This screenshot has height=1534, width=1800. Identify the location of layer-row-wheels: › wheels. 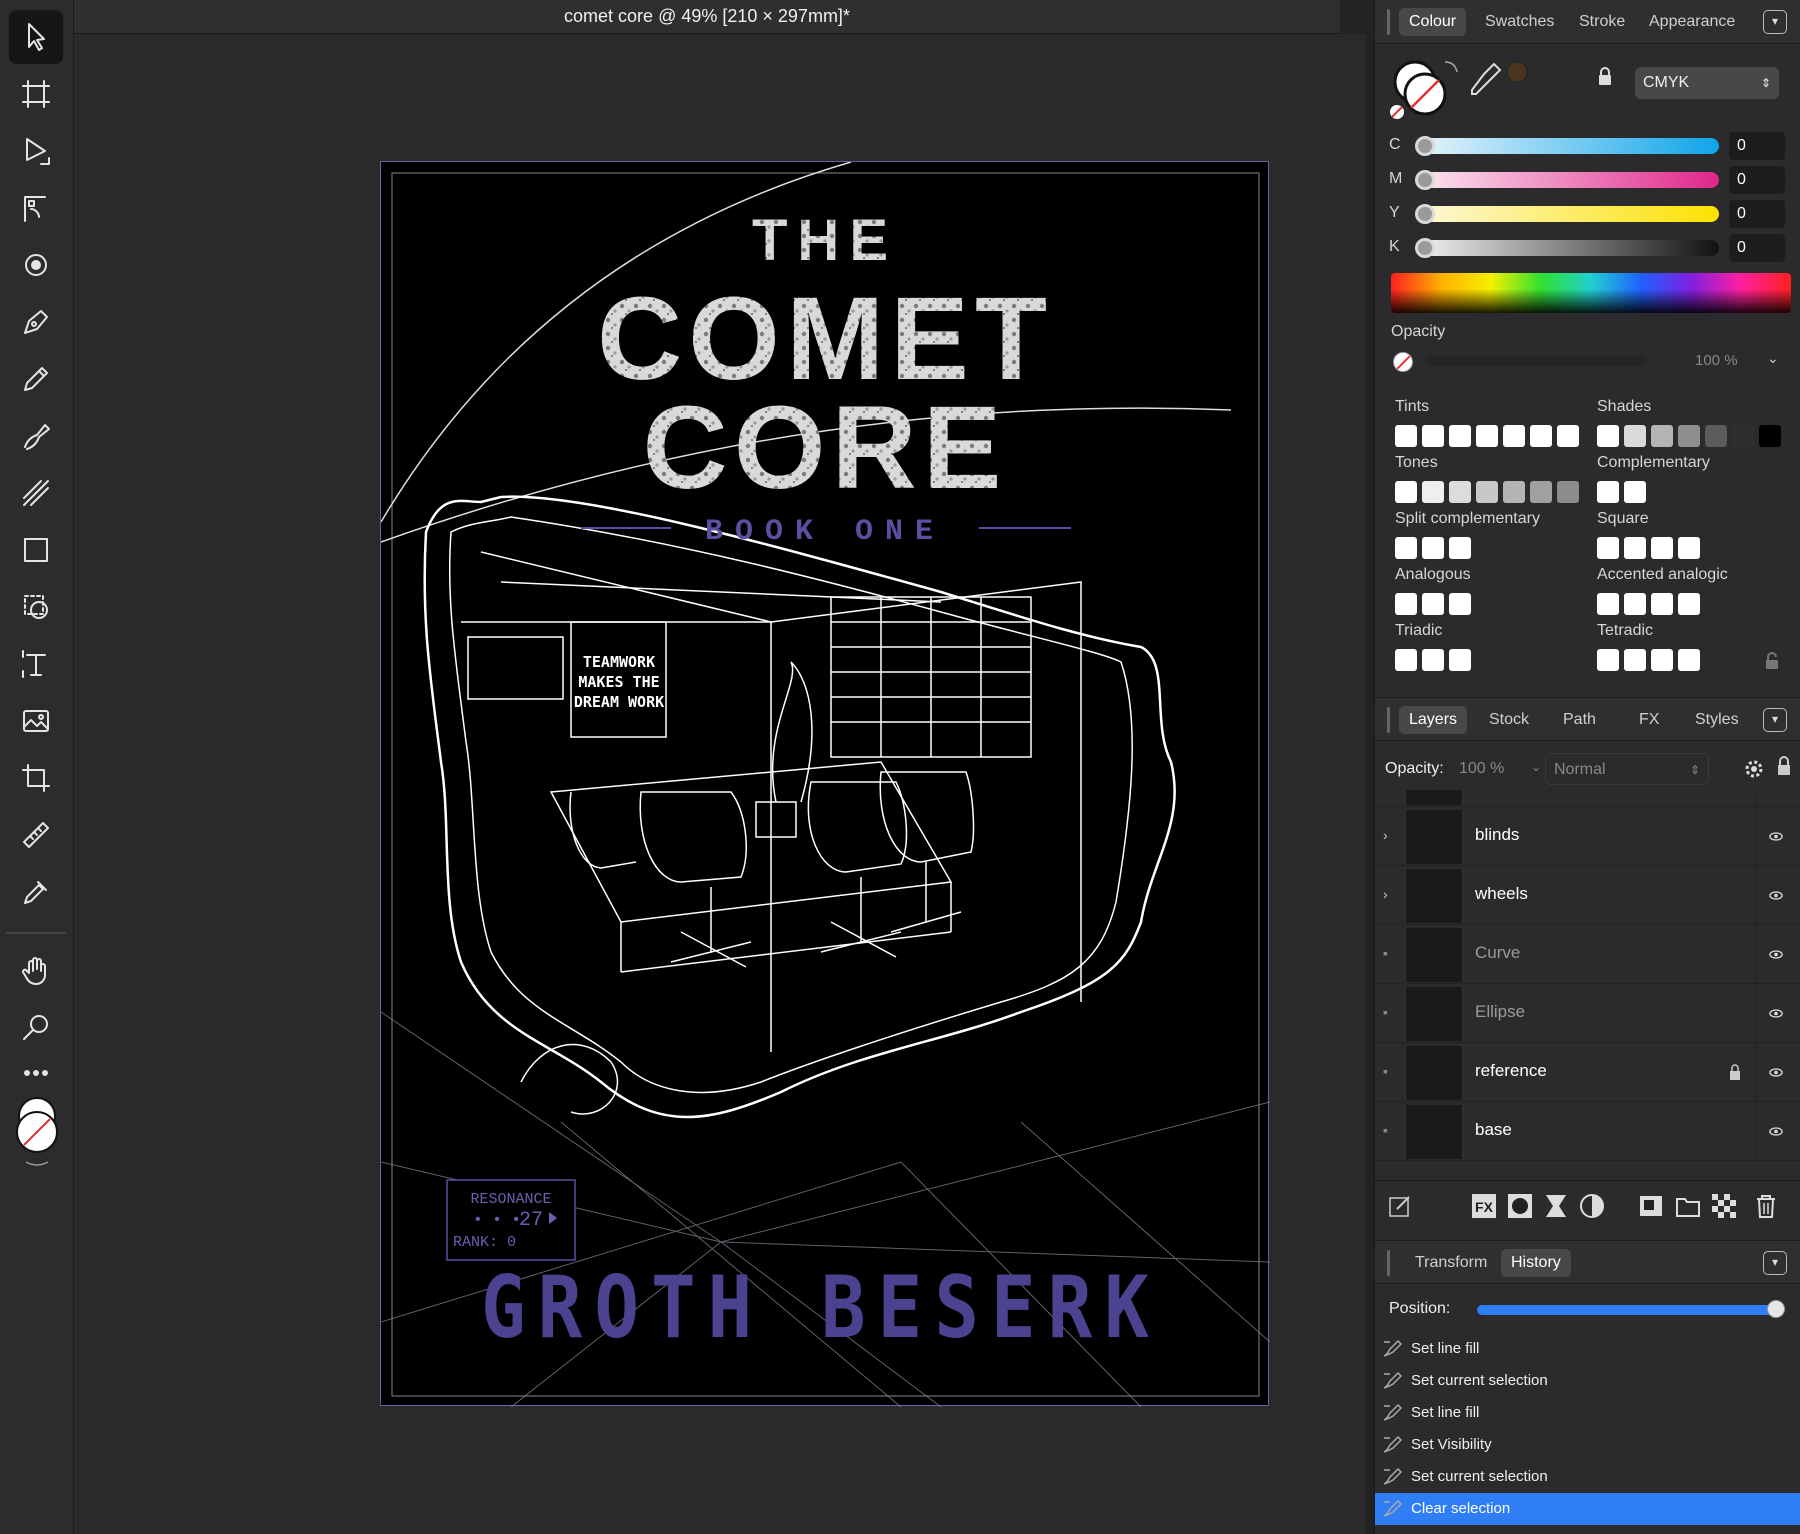
(1587, 895).